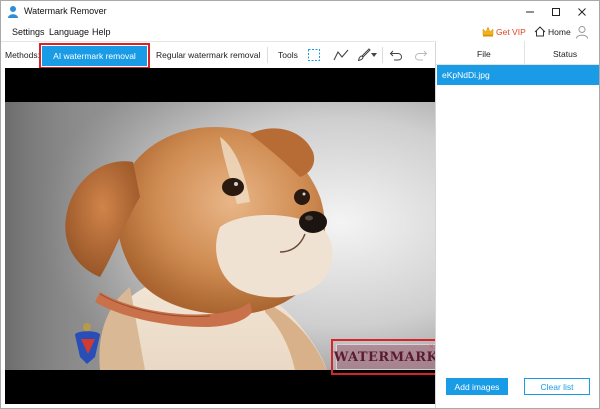 Image resolution: width=600 pixels, height=409 pixels. I want to click on get-vip-button: Get VIP, so click(504, 31).